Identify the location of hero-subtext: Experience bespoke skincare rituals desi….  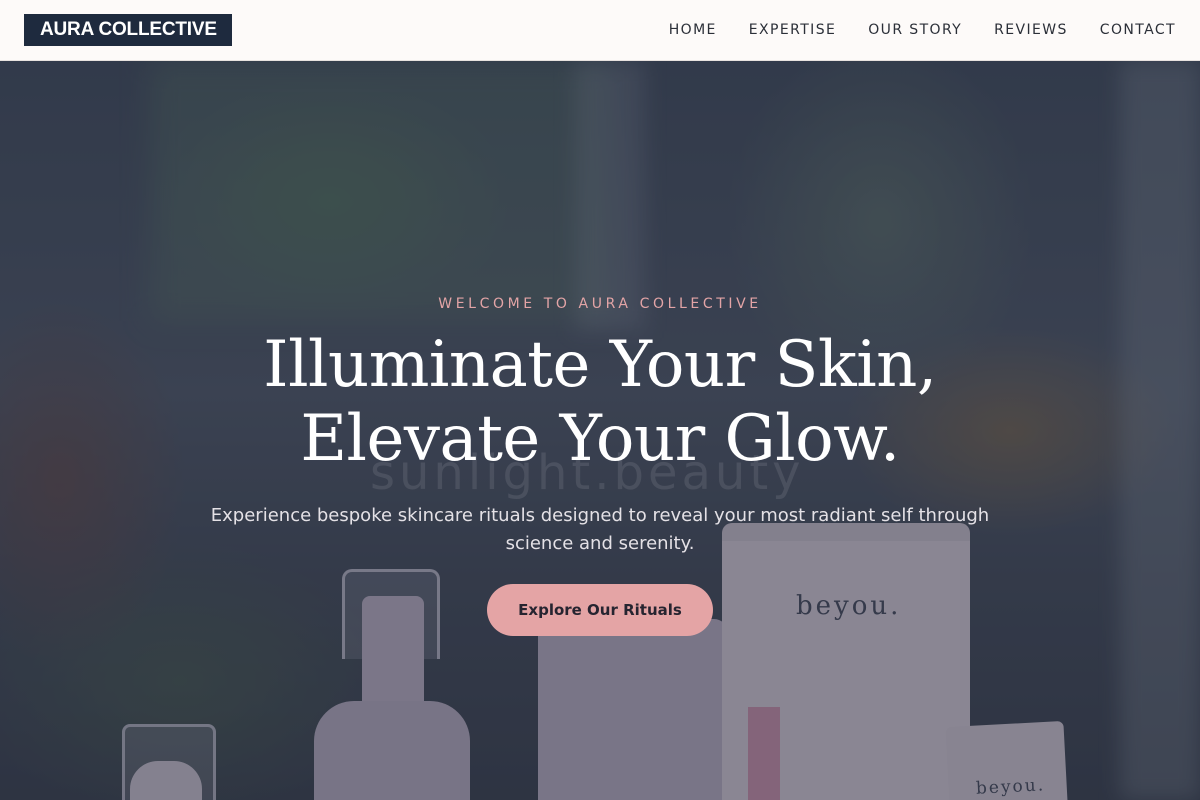
(600, 529).